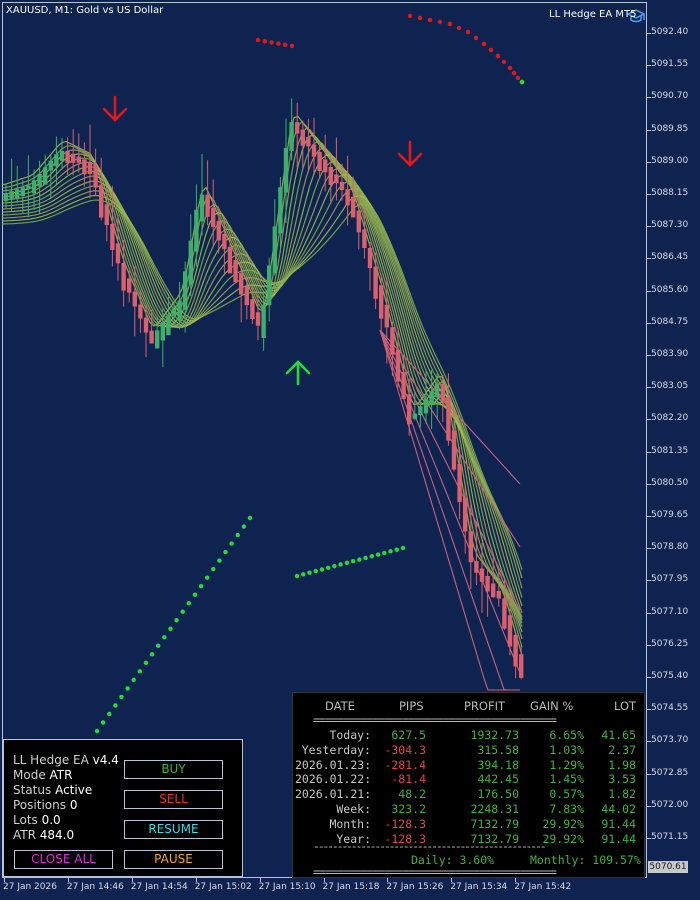 This screenshot has height=900, width=700. What do you see at coordinates (61, 775) in the screenshot?
I see `mode-value: ATR` at bounding box center [61, 775].